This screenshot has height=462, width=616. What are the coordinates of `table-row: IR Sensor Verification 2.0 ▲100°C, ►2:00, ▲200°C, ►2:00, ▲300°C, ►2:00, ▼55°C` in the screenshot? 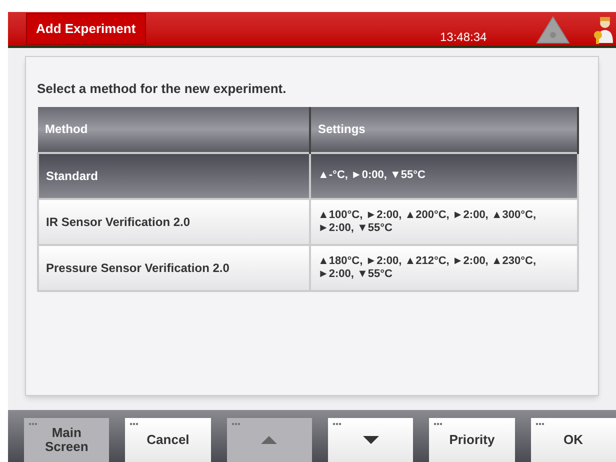 It's located at (308, 221).